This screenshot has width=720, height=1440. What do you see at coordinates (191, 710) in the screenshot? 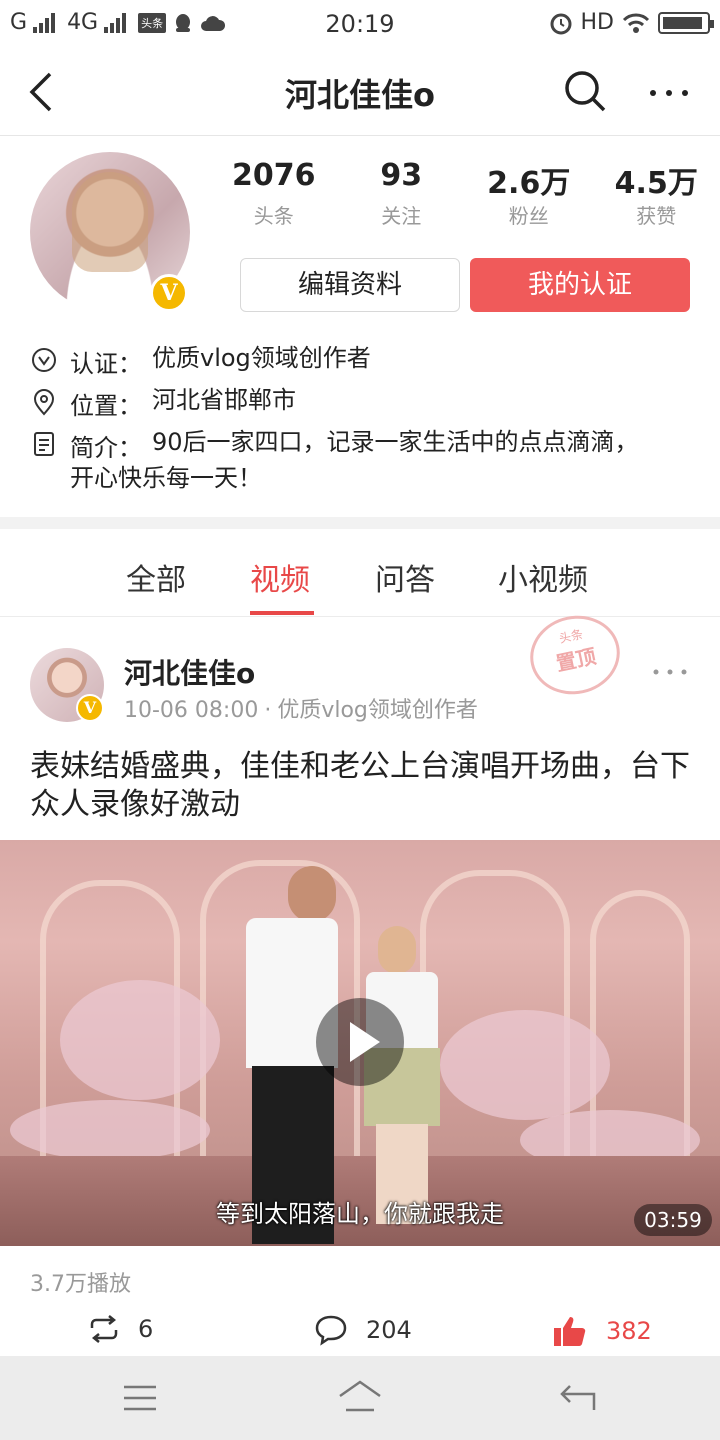
I see `post-time: 10-06 08:00` at bounding box center [191, 710].